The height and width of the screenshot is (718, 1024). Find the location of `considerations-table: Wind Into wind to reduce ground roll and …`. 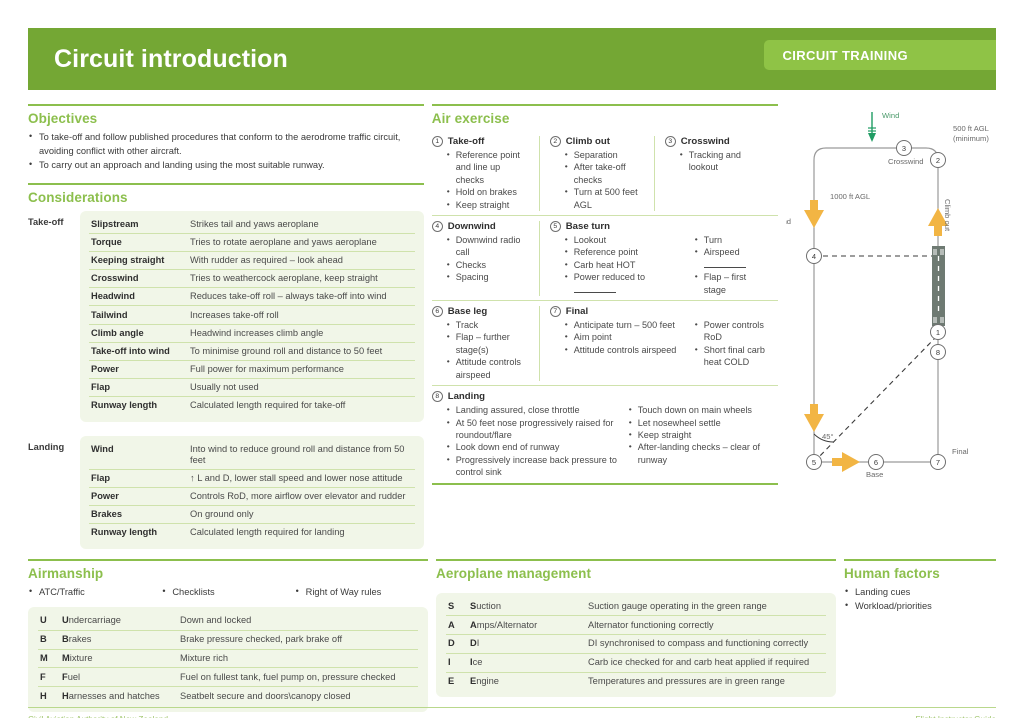

considerations-table: Wind Into wind to reduce ground roll and … is located at coordinates (252, 491).